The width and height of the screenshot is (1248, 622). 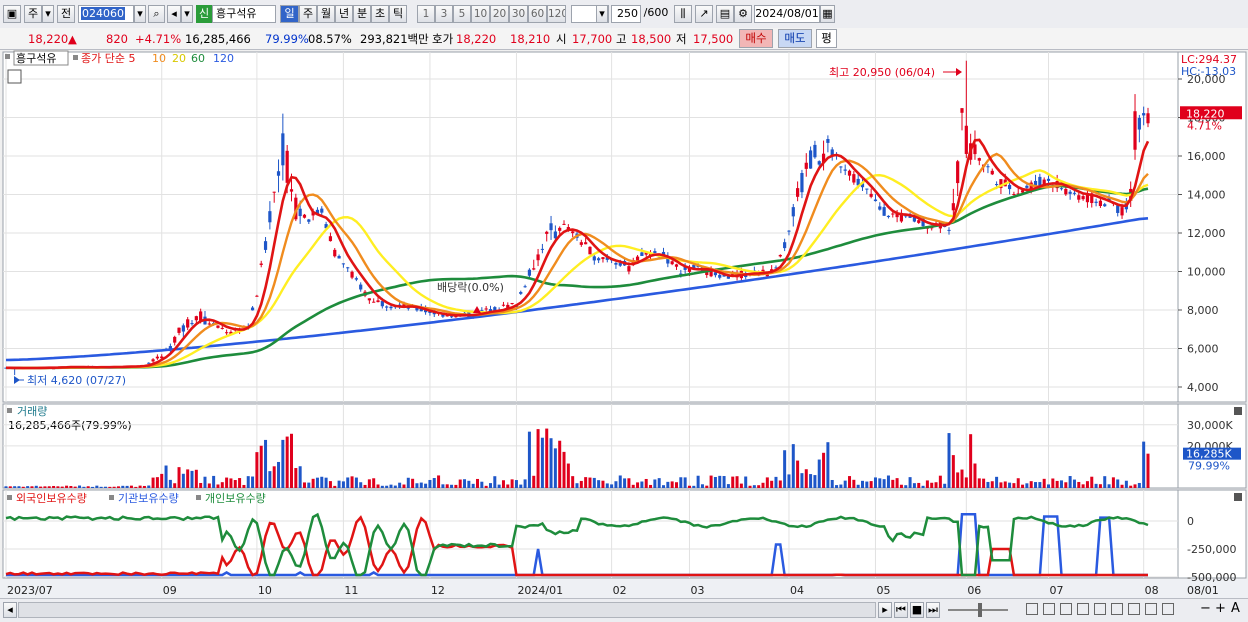 I want to click on plus-icon: +, so click(x=1220, y=608).